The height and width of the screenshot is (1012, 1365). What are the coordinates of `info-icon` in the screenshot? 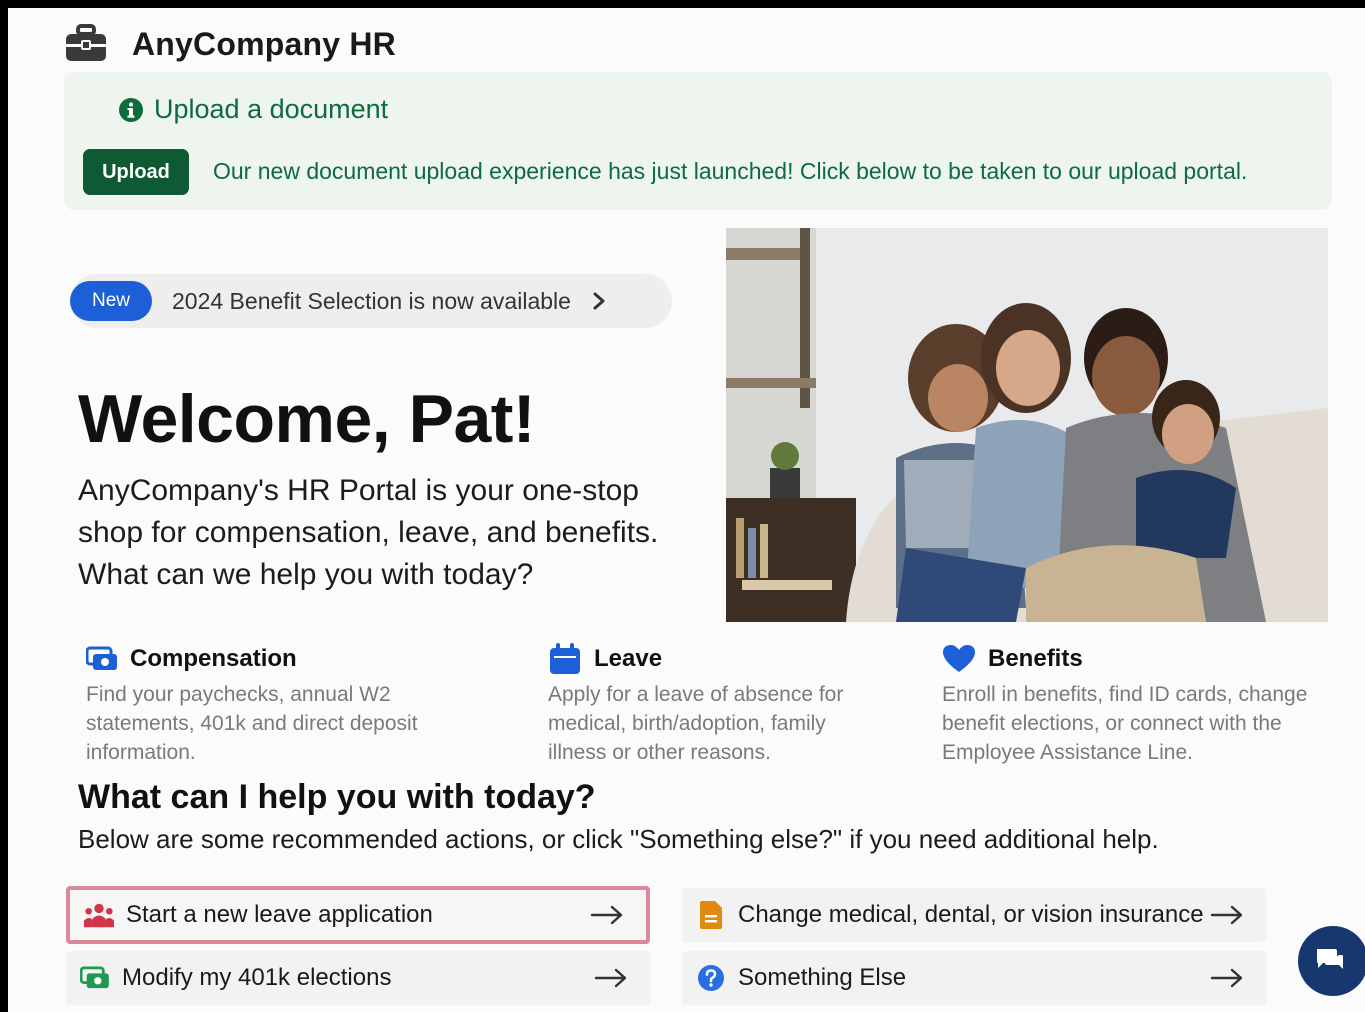 It's located at (131, 109).